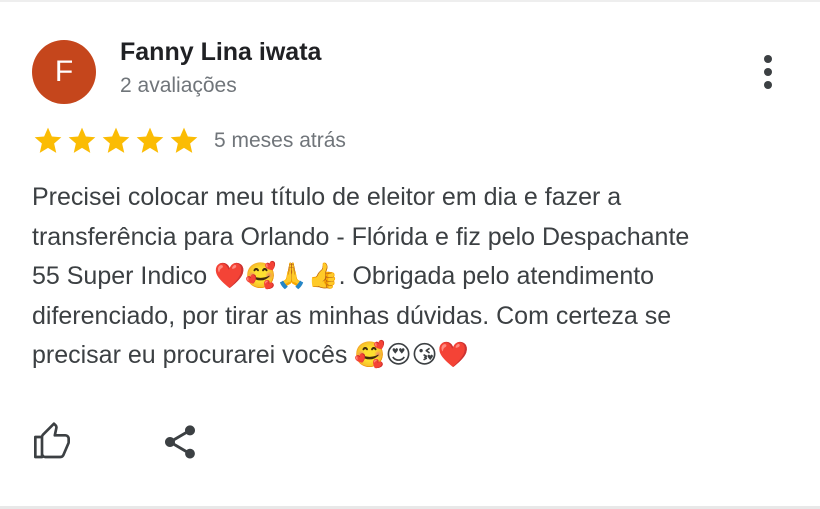  I want to click on thumb-up-icon, so click(52, 440).